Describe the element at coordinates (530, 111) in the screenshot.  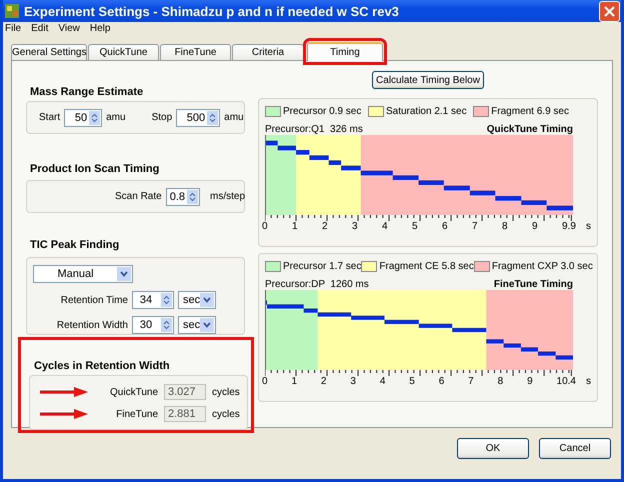
I see `legend-label: Fragment 6.9 sec` at that location.